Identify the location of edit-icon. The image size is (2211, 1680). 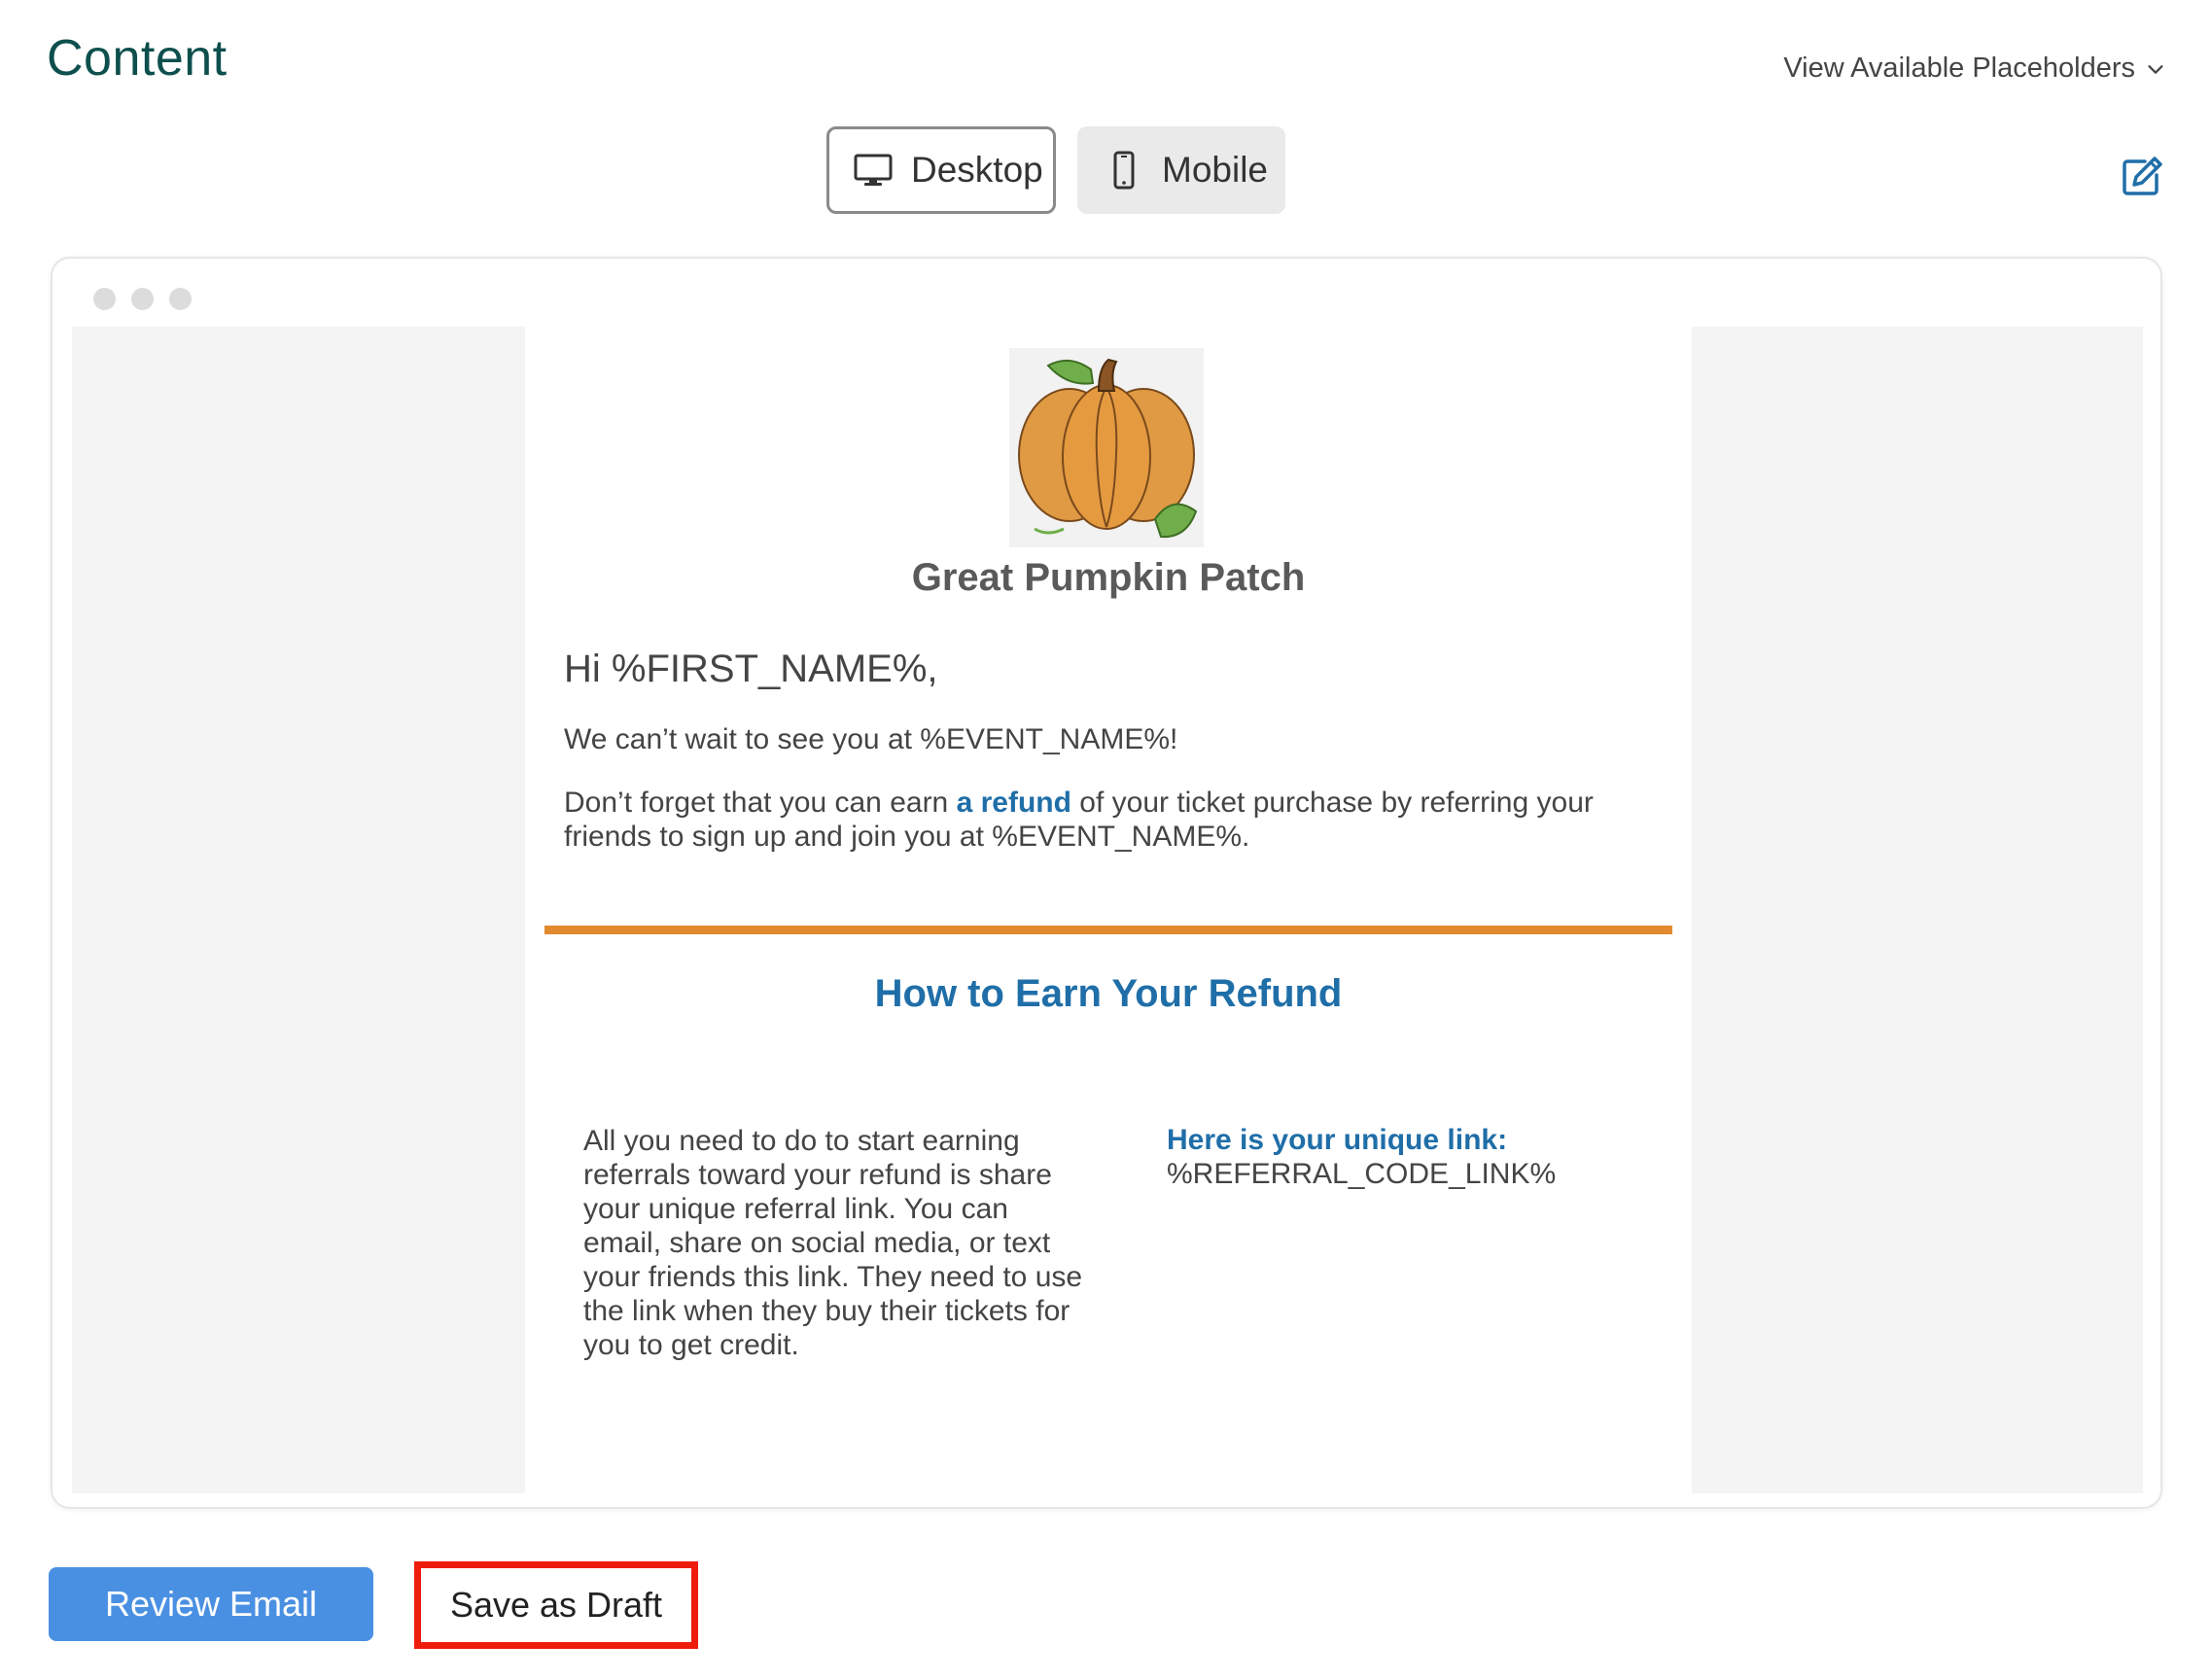
(2142, 176).